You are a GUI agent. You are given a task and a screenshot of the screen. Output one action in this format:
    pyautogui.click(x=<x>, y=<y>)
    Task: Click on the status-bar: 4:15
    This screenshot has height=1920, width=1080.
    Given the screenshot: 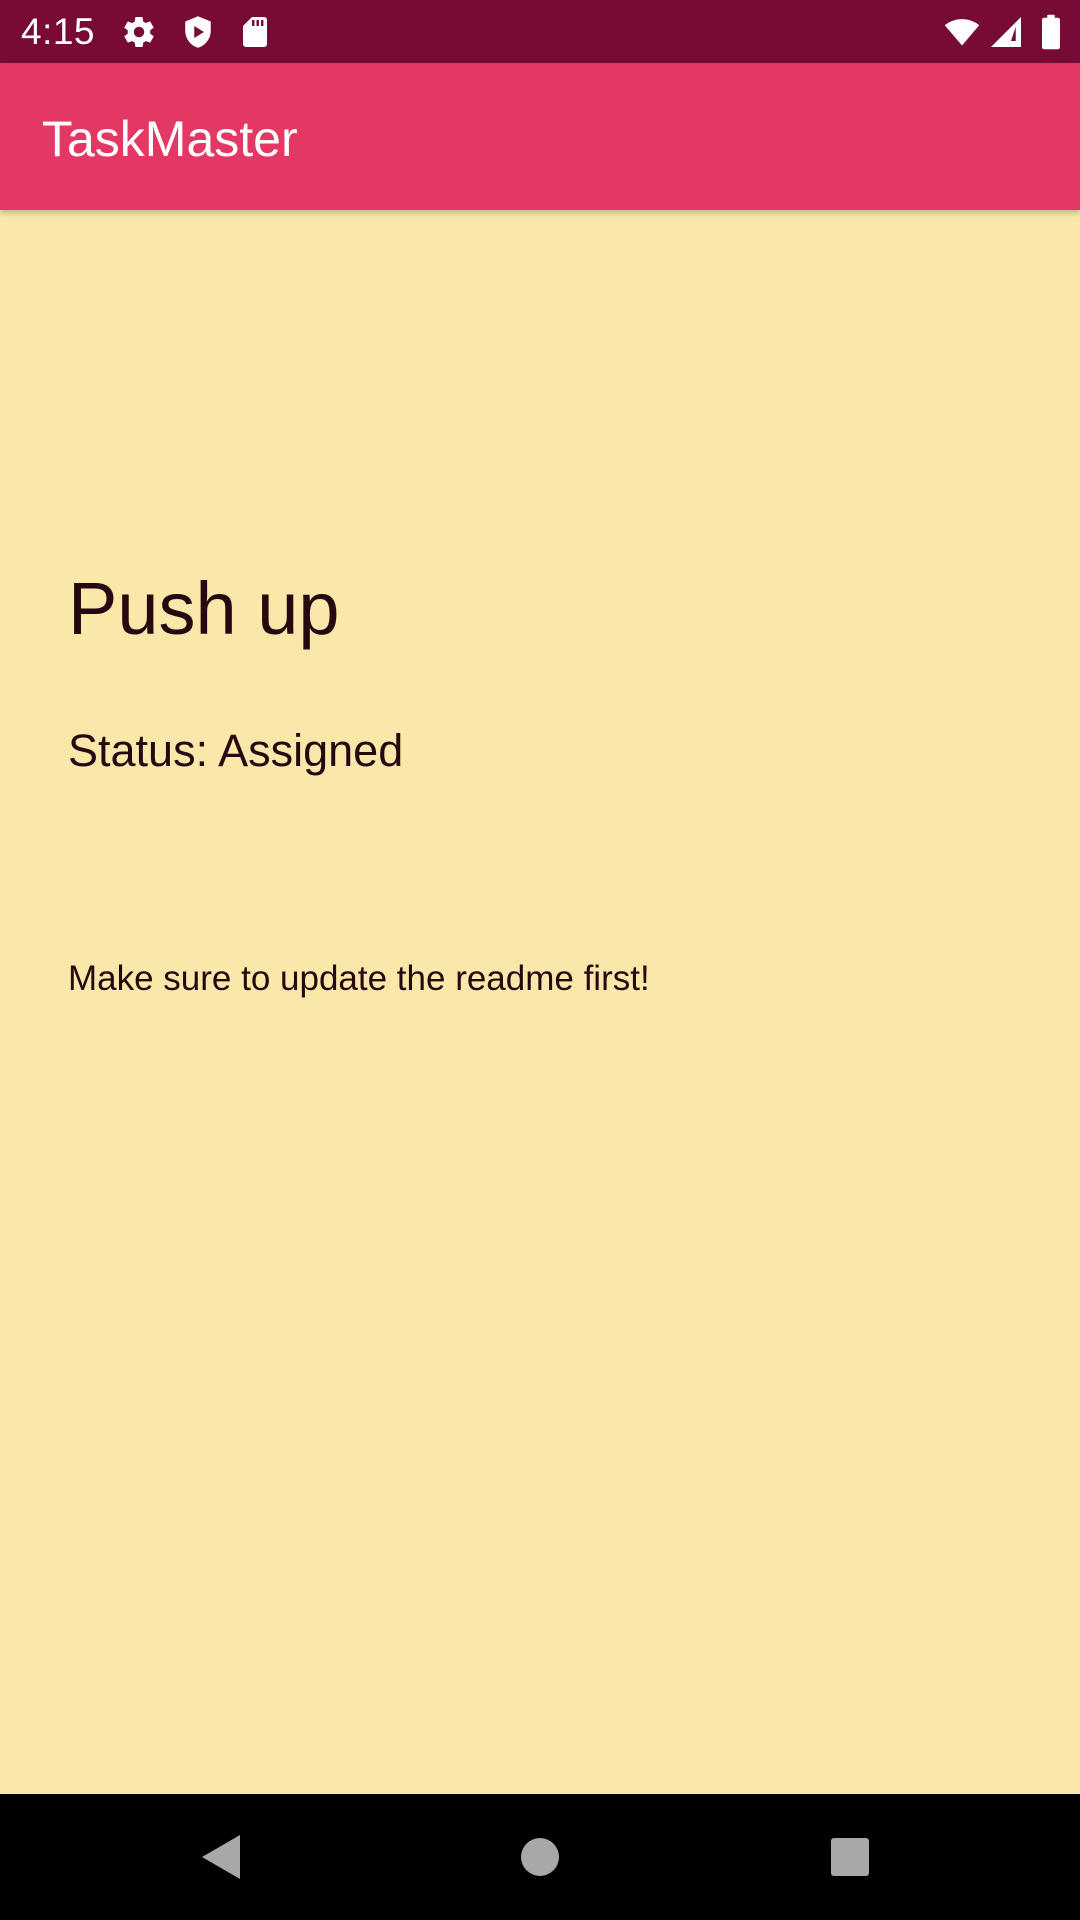 What is the action you would take?
    pyautogui.click(x=540, y=31)
    